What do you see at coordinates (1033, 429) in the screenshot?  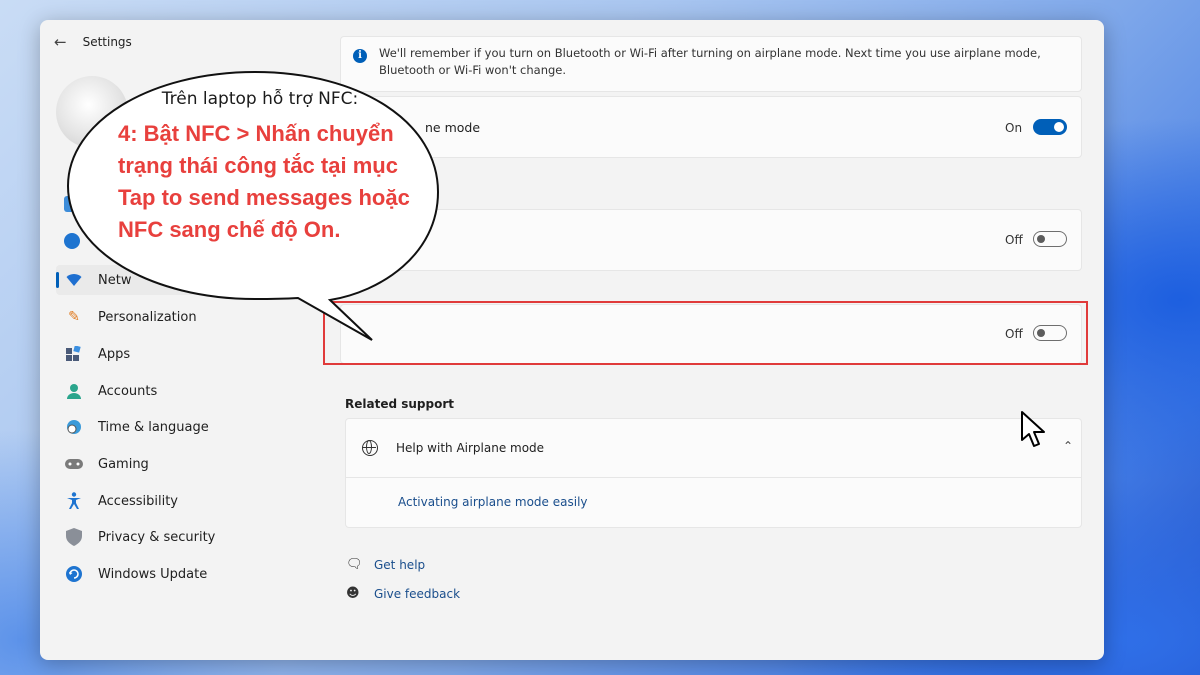 I see `mouse-cursor-icon` at bounding box center [1033, 429].